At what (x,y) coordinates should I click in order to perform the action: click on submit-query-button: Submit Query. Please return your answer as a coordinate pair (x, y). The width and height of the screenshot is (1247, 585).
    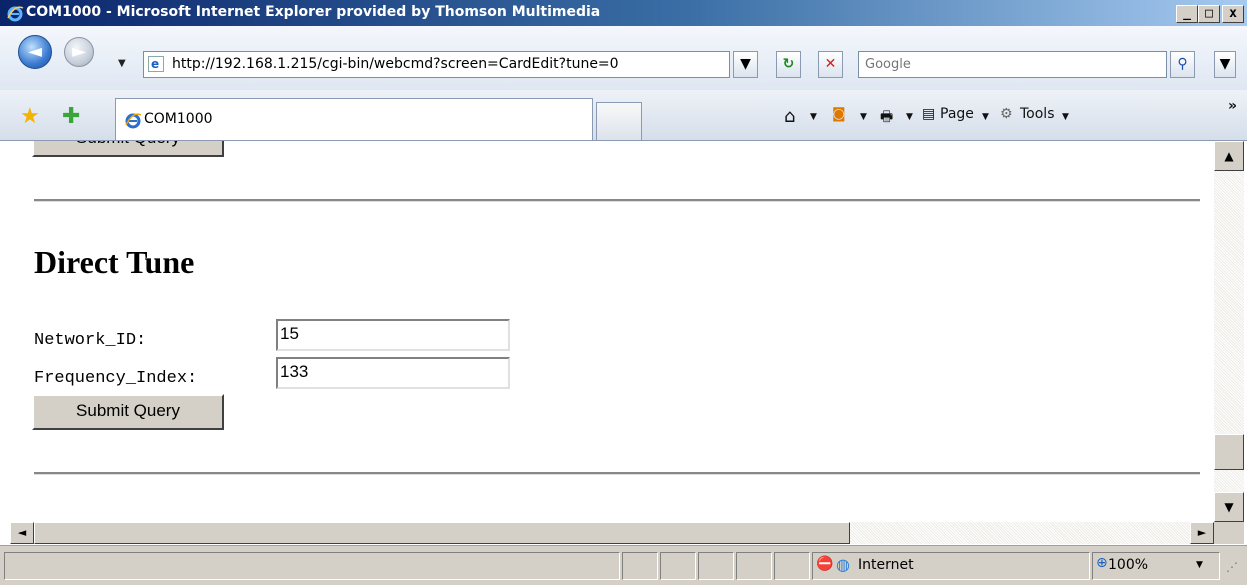
    Looking at the image, I should click on (128, 412).